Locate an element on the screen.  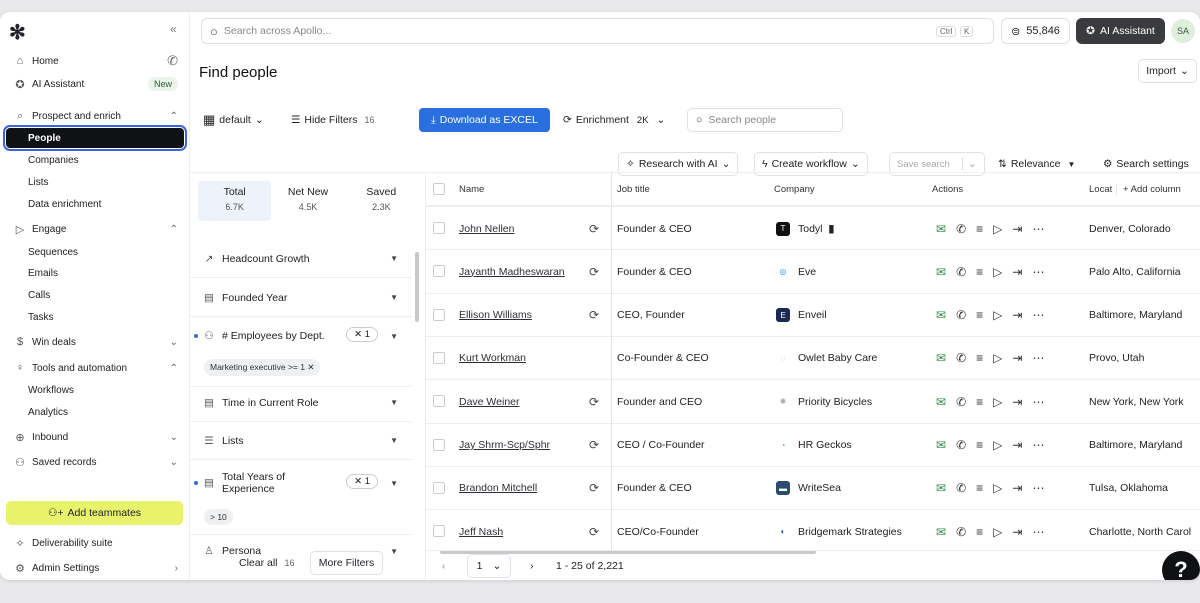
sidebar-item-inbound: ⊕ Inbound ⌄ is located at coordinates (95, 437).